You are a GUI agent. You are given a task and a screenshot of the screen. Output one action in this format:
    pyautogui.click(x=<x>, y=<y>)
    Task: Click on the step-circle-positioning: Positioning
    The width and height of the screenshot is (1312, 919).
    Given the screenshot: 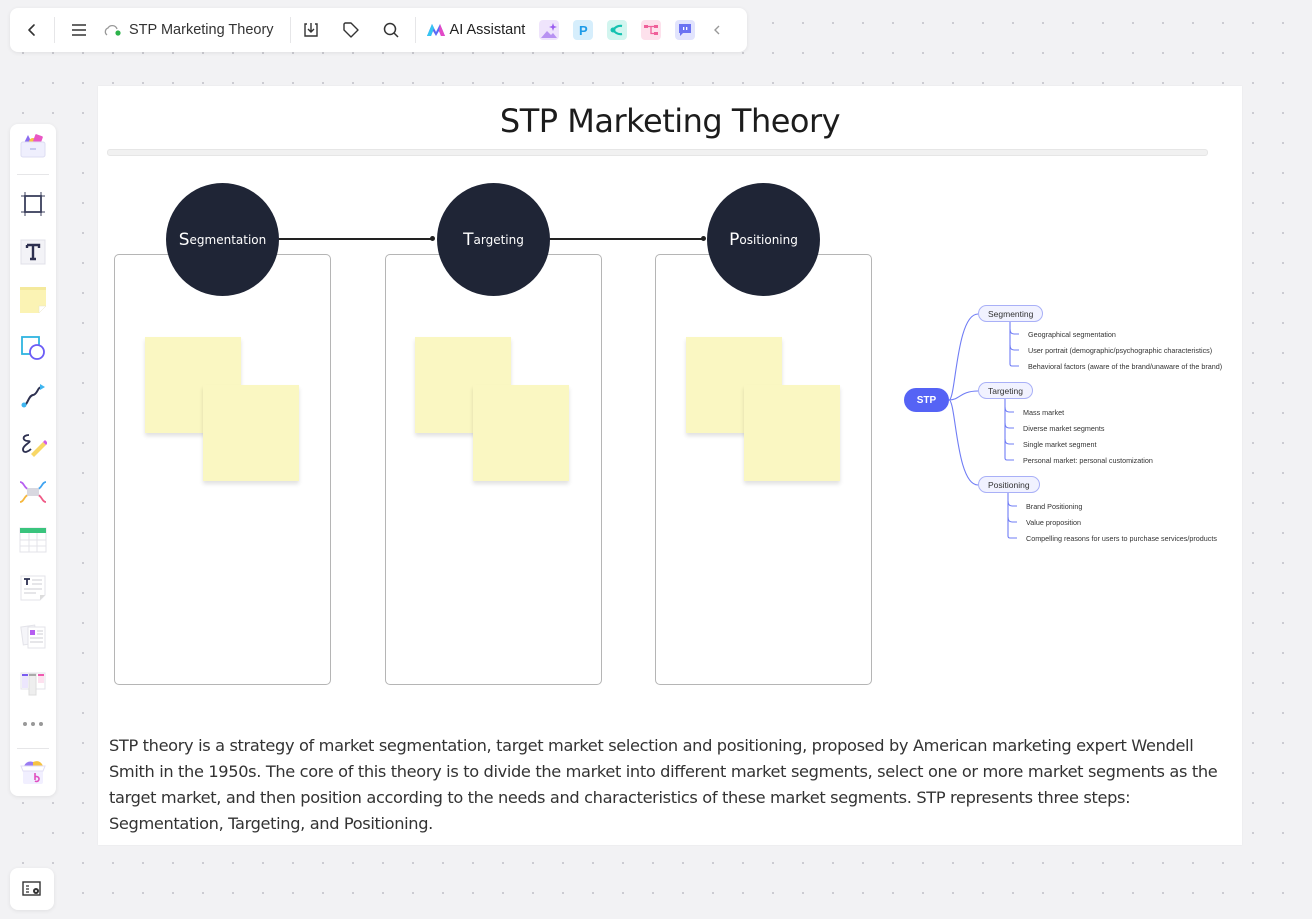 What is the action you would take?
    pyautogui.click(x=763, y=239)
    